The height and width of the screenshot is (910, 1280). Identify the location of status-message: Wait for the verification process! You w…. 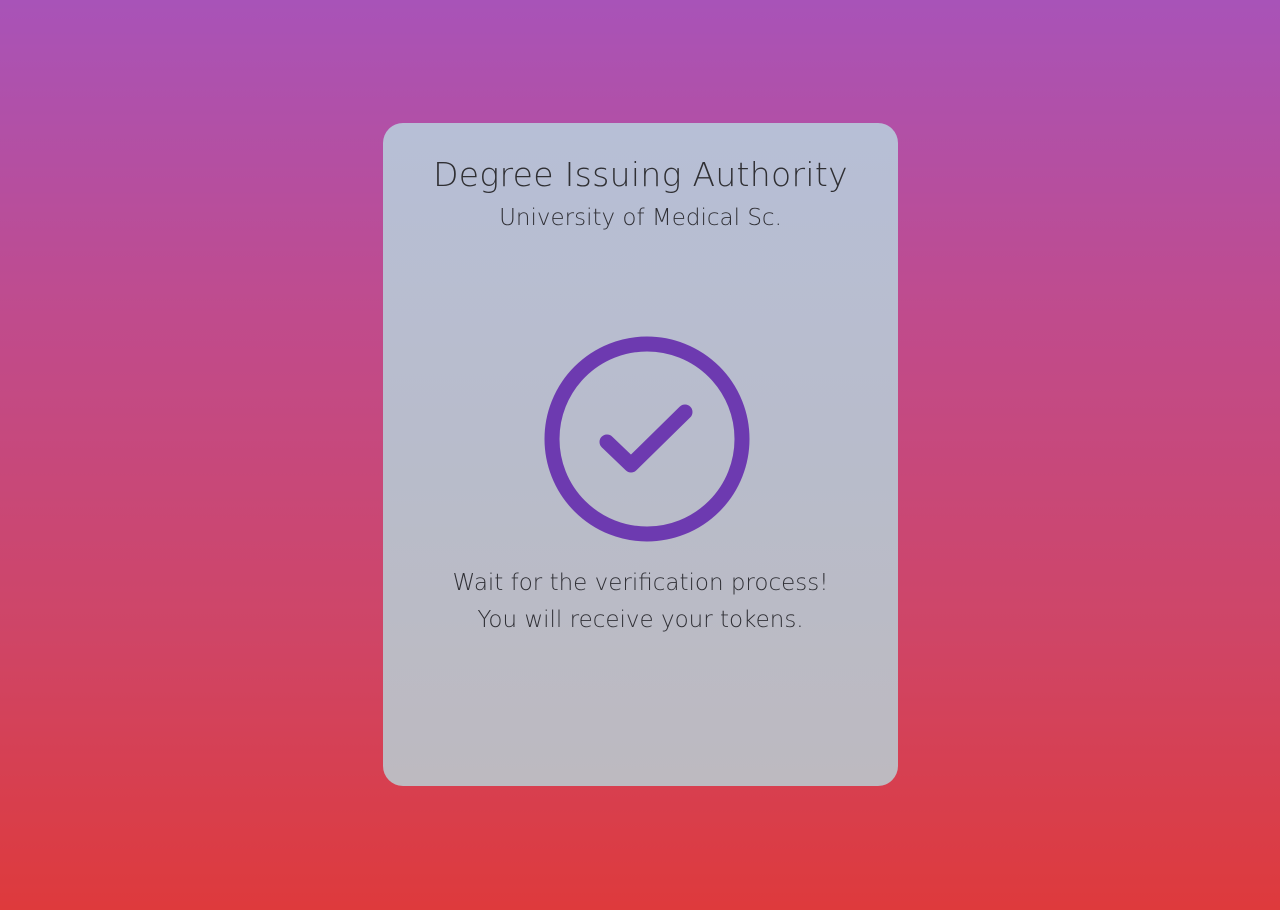
(640, 602).